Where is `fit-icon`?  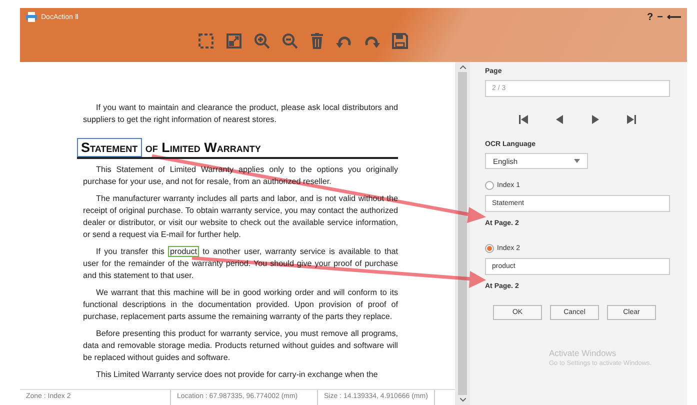
fit-icon is located at coordinates (234, 41).